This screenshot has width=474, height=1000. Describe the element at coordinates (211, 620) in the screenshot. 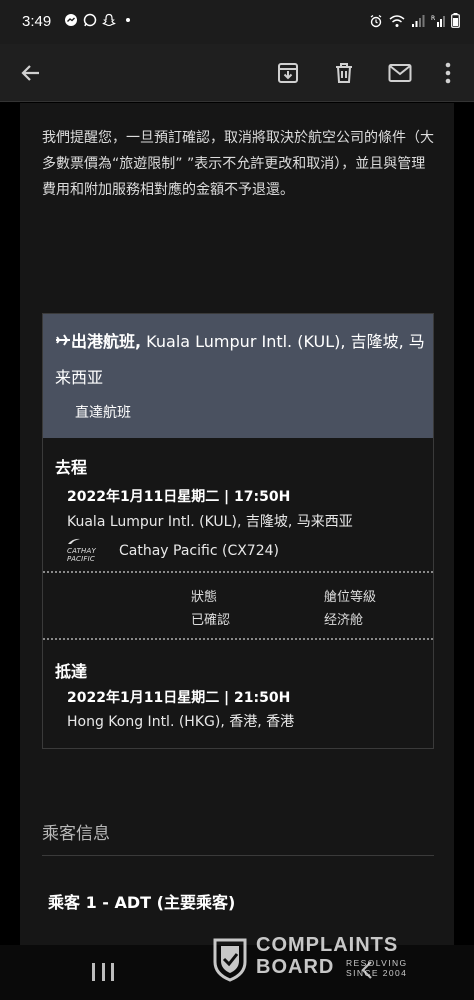

I see `status-value: 已確認` at that location.